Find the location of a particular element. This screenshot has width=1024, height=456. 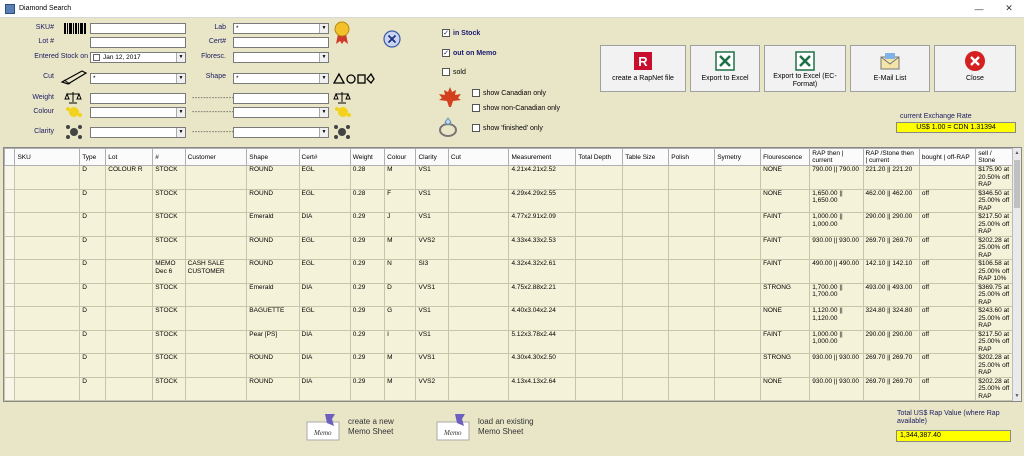

export-excel-button: Export to Excel is located at coordinates (725, 68).